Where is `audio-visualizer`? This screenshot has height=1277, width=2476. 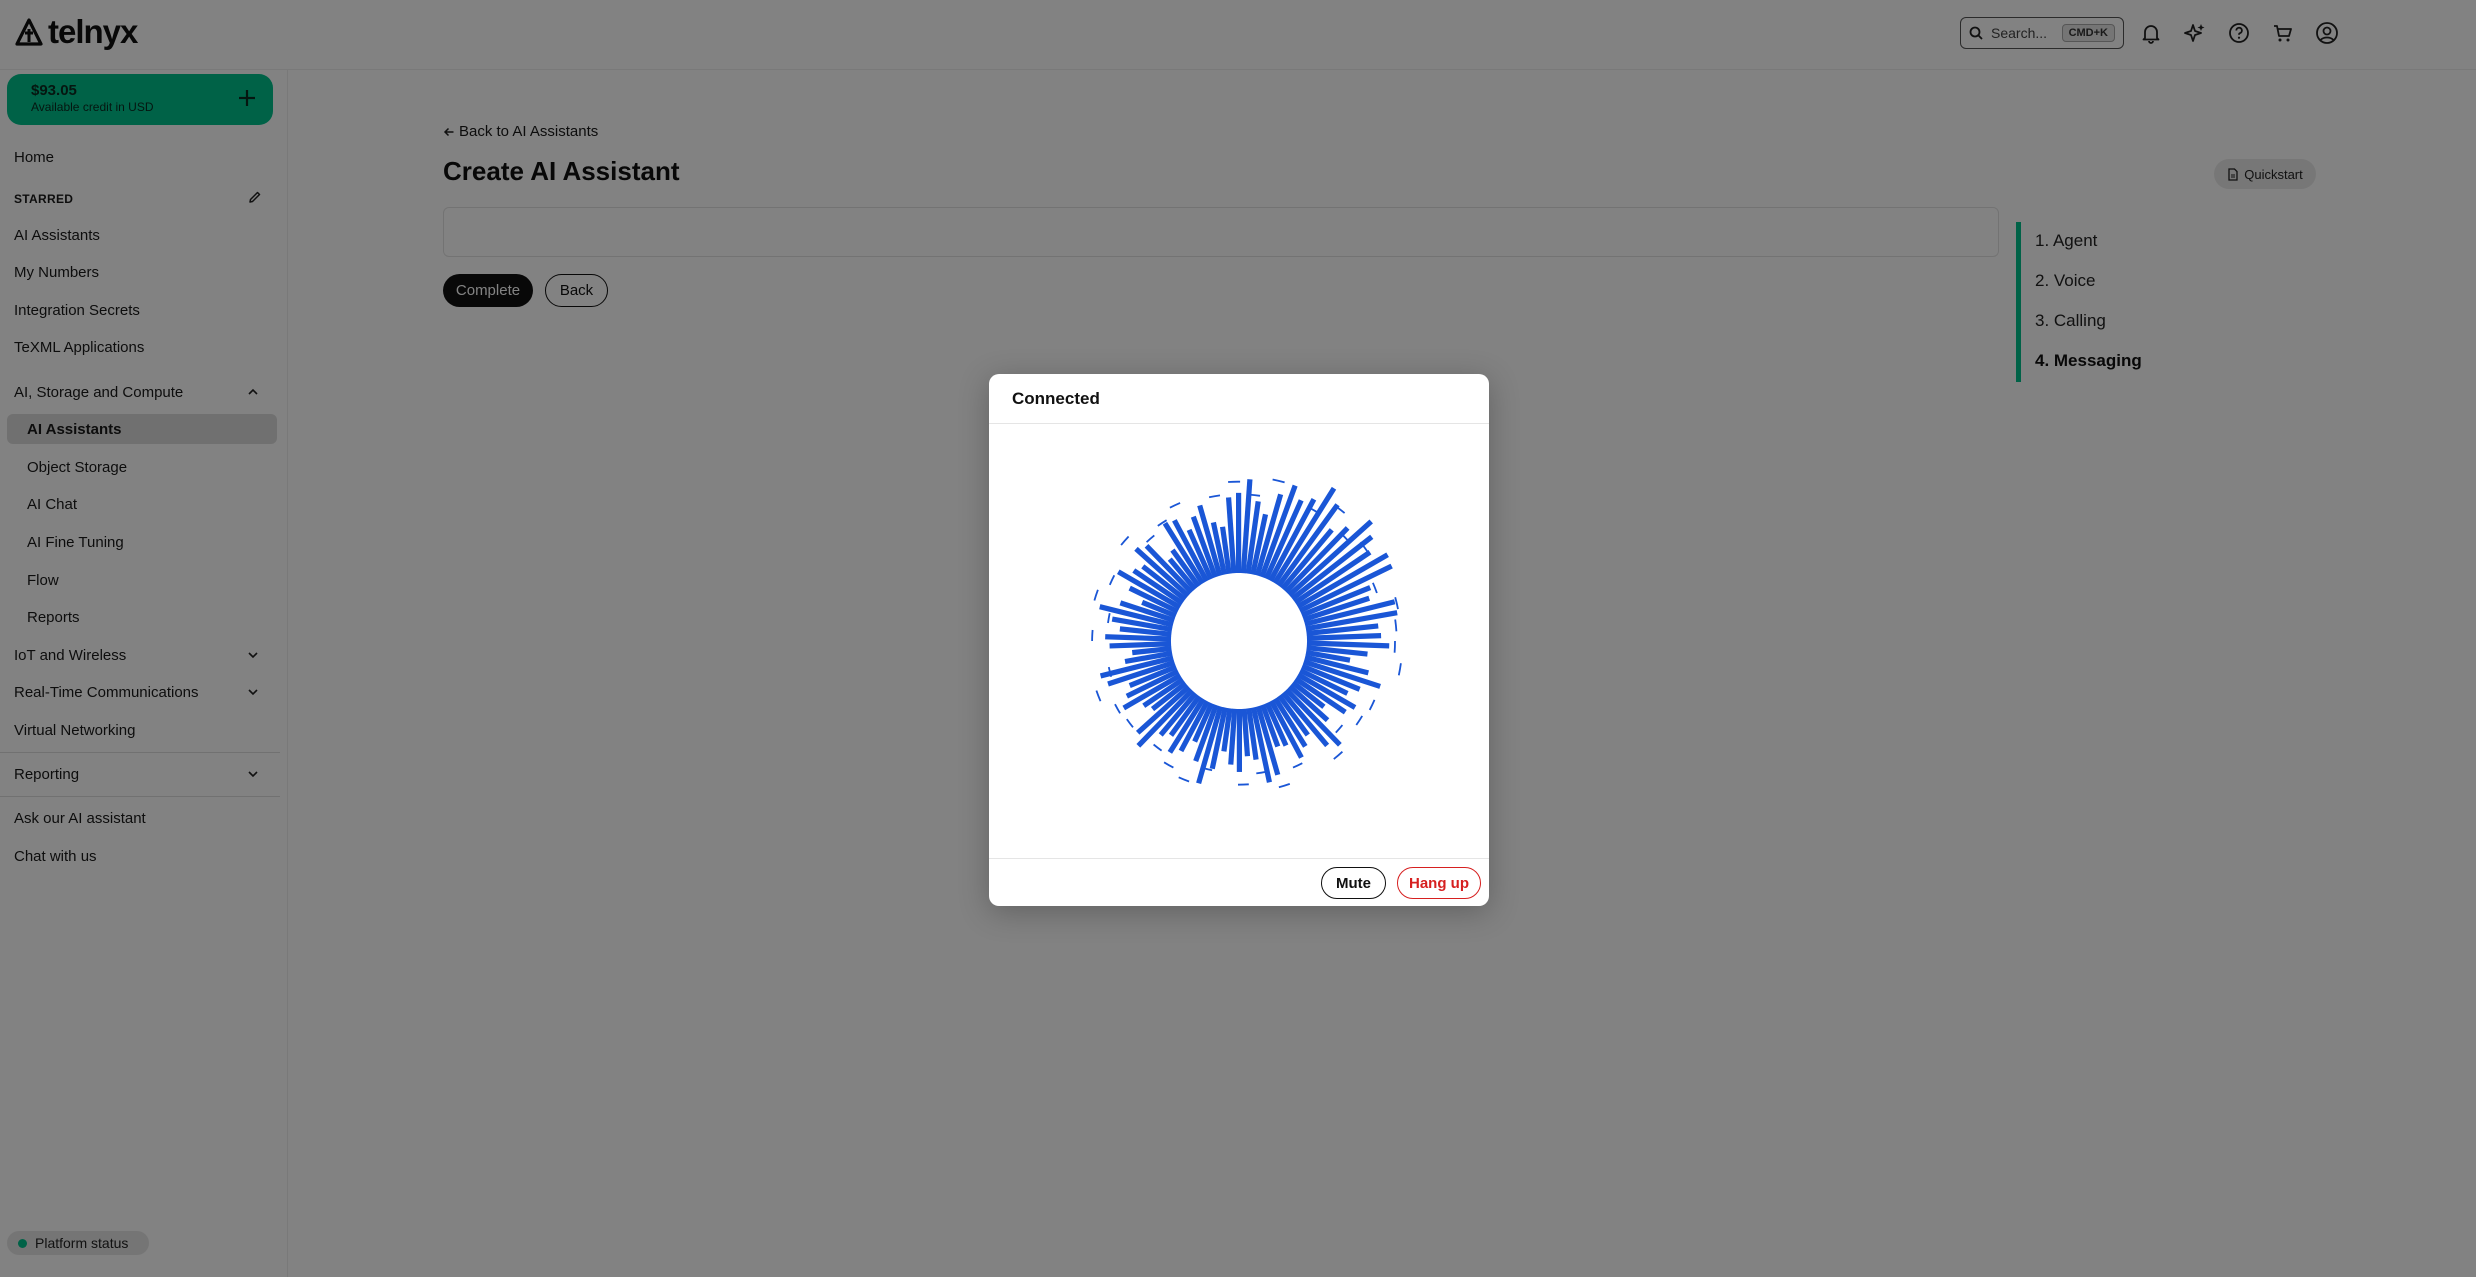 audio-visualizer is located at coordinates (1246, 633).